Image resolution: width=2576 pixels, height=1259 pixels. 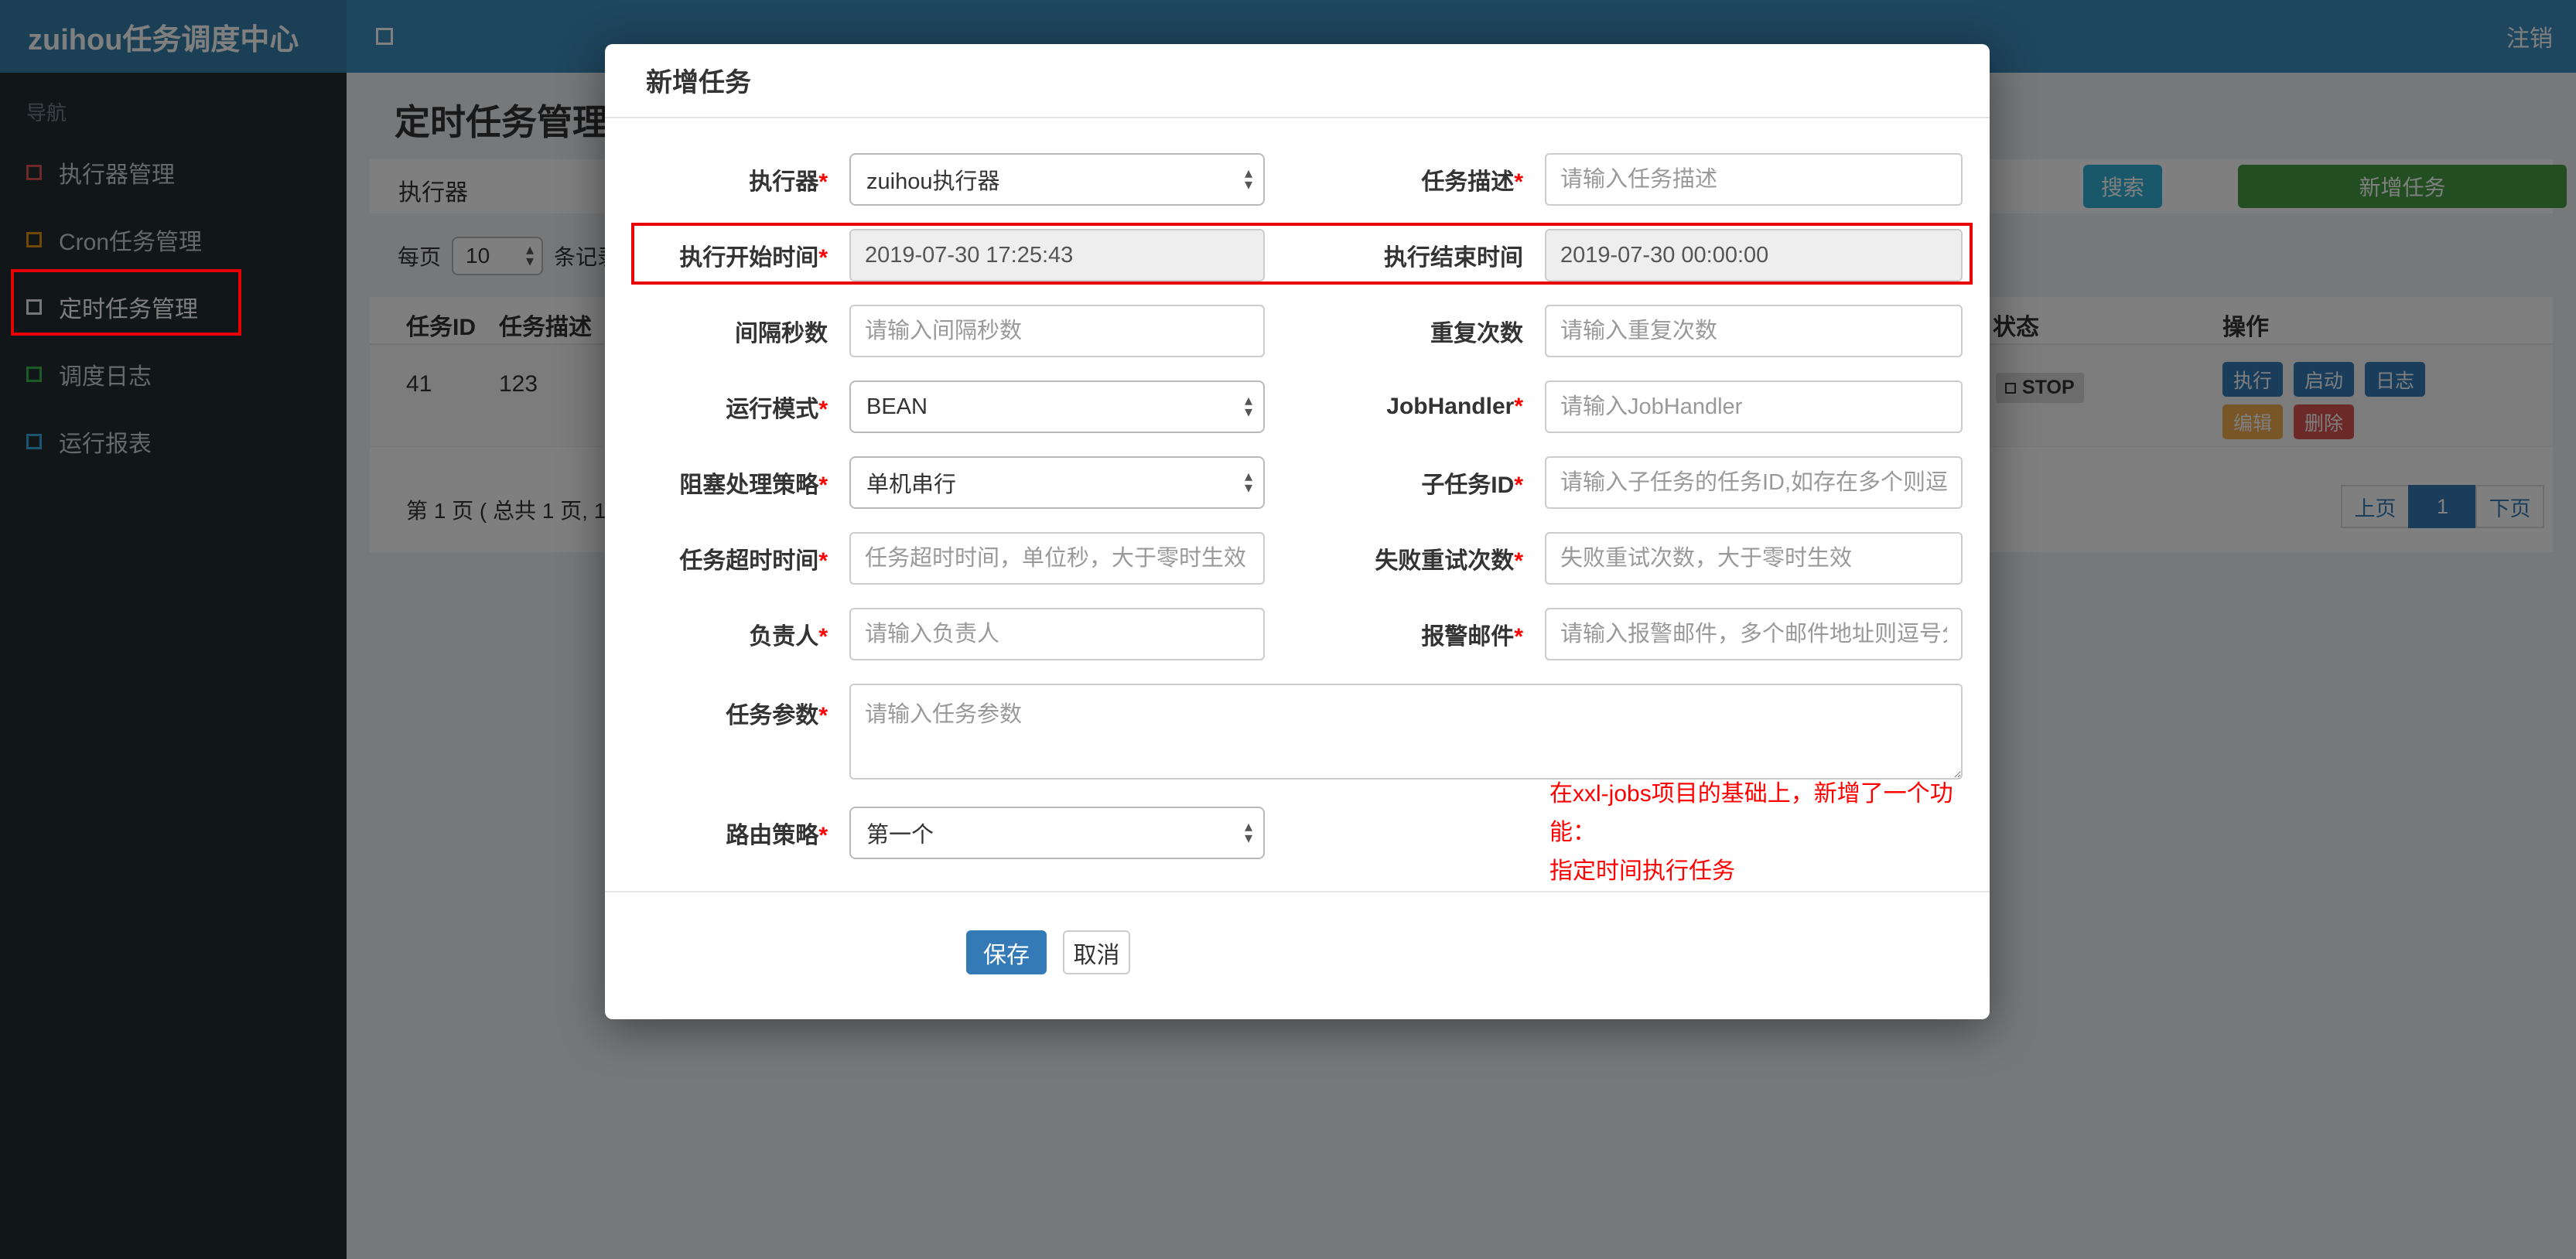 I want to click on executor-field-label: 执行器*, so click(x=788, y=182).